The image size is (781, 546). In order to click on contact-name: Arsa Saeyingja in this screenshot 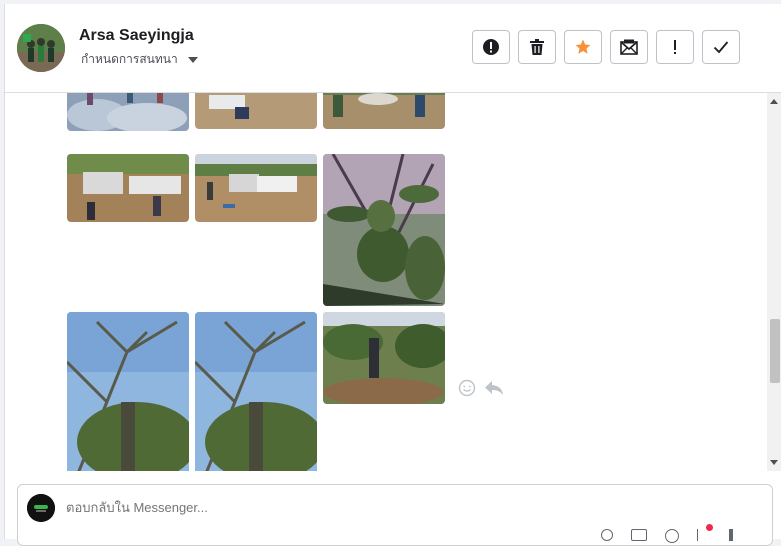, I will do `click(136, 36)`.